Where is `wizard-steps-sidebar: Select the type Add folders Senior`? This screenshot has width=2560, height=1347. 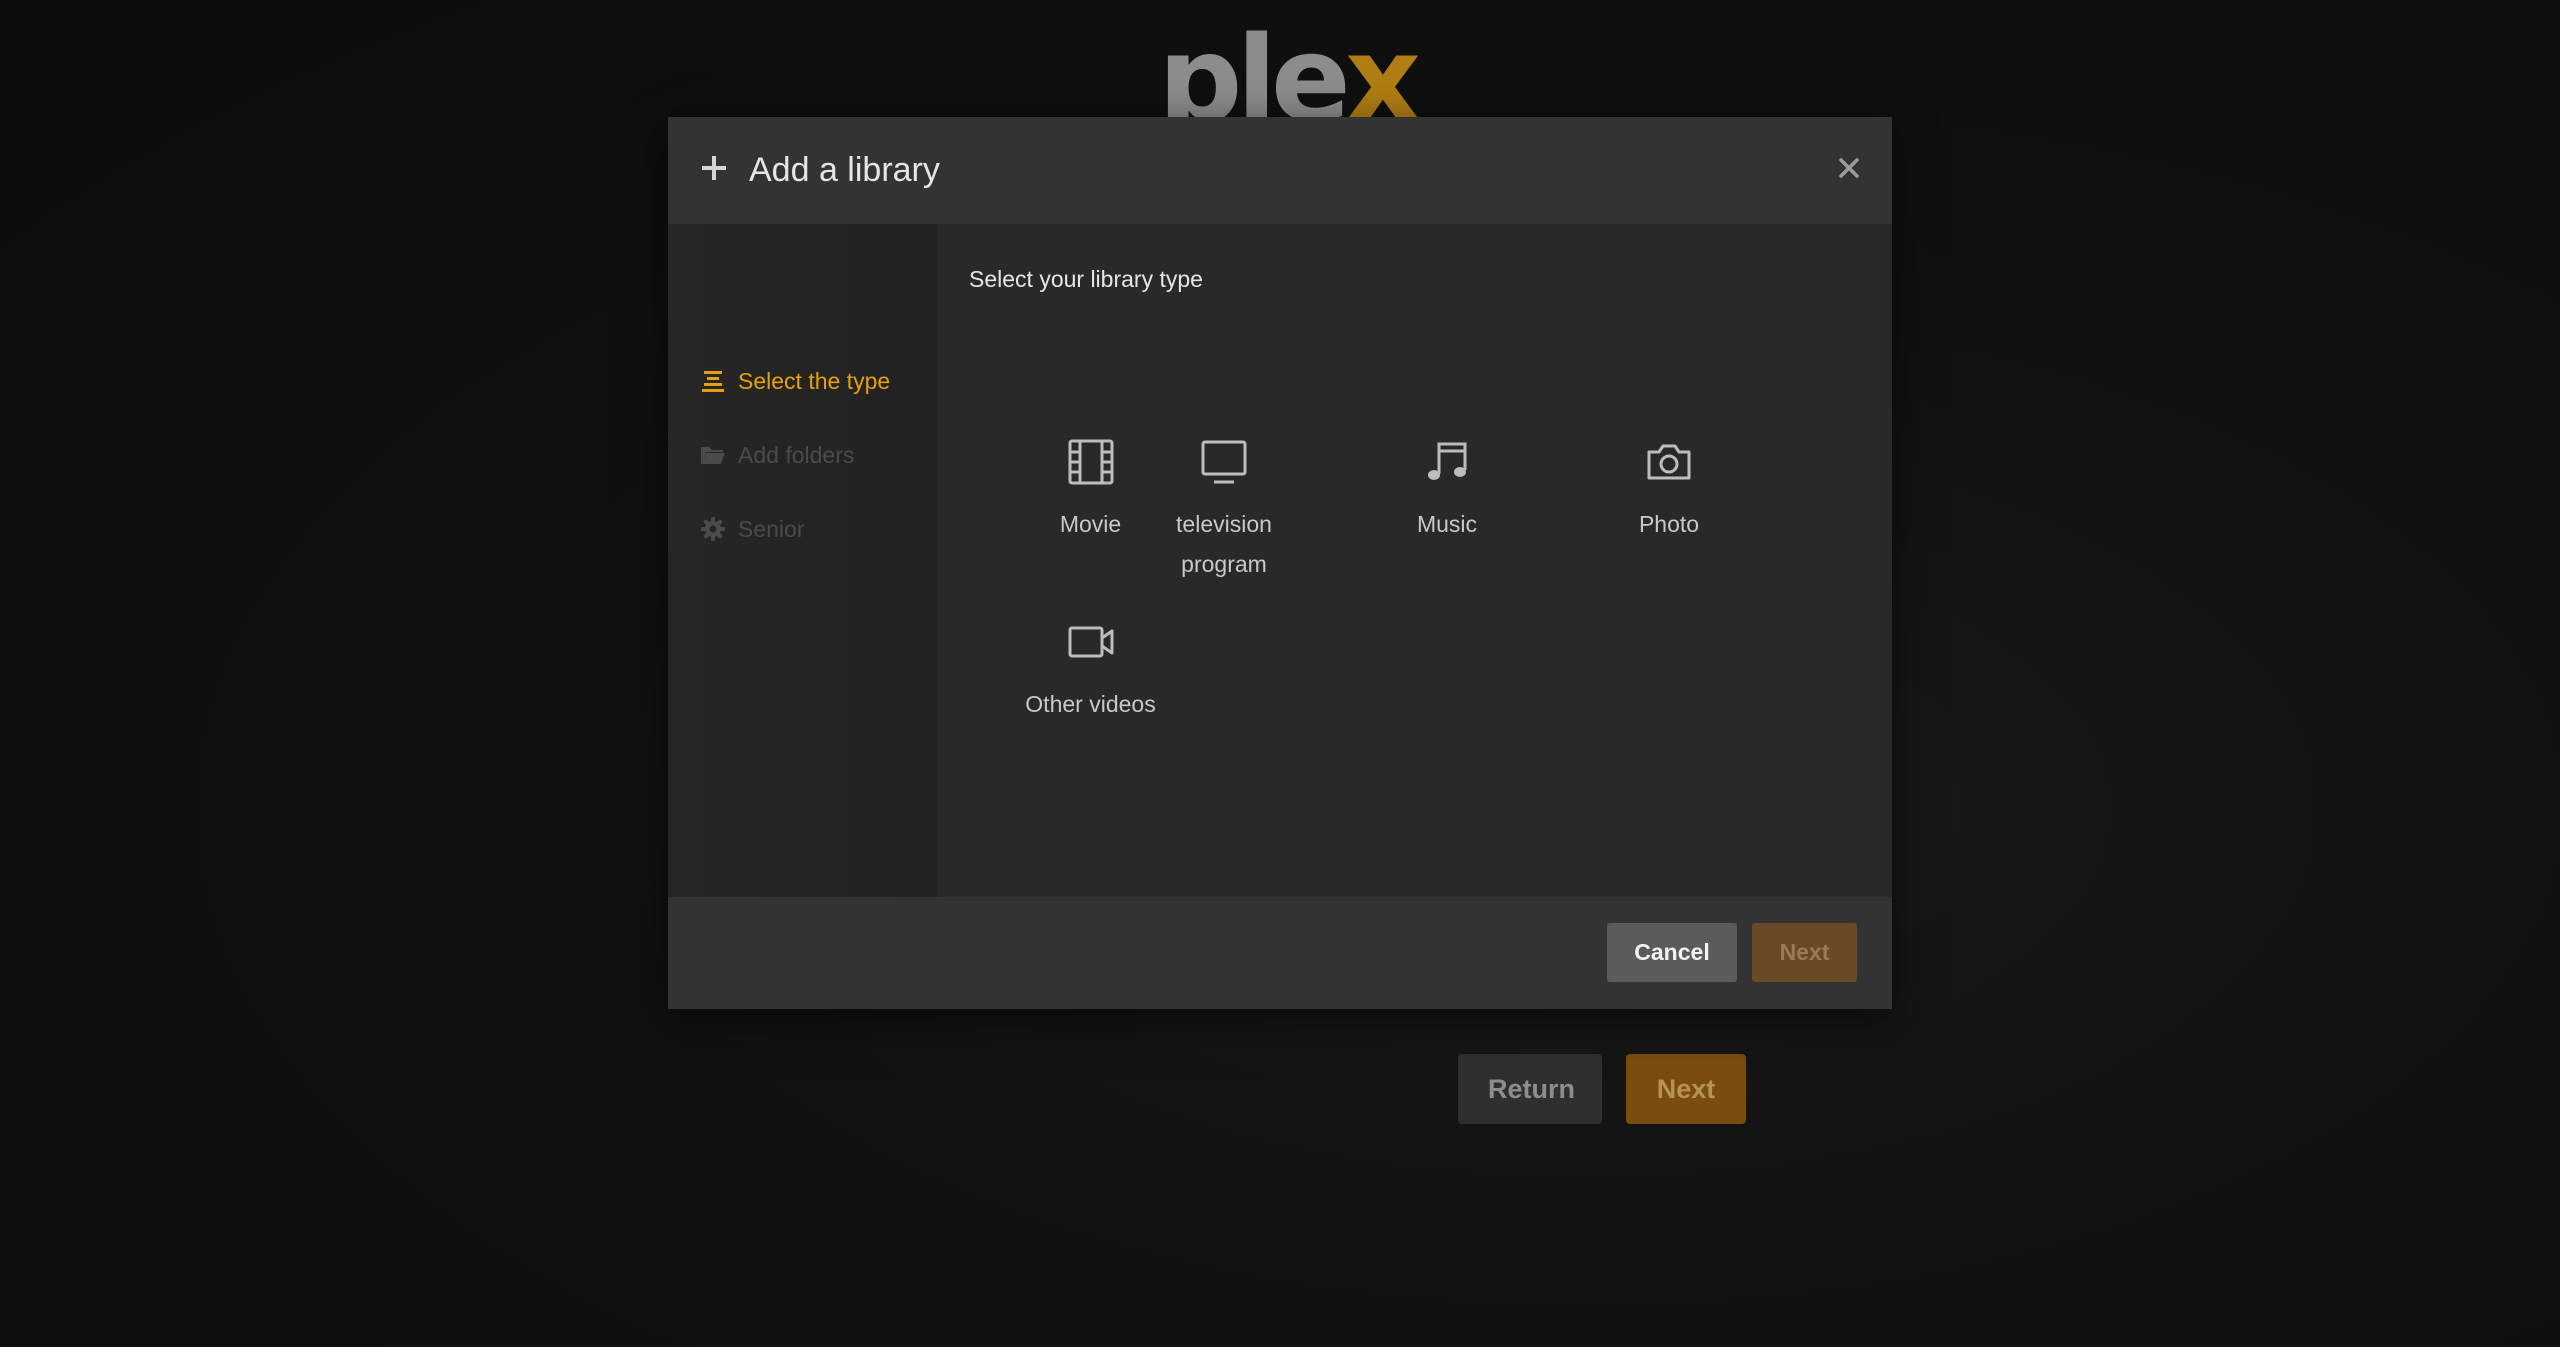
wizard-steps-sidebar: Select the type Add folders Senior is located at coordinates (802, 560).